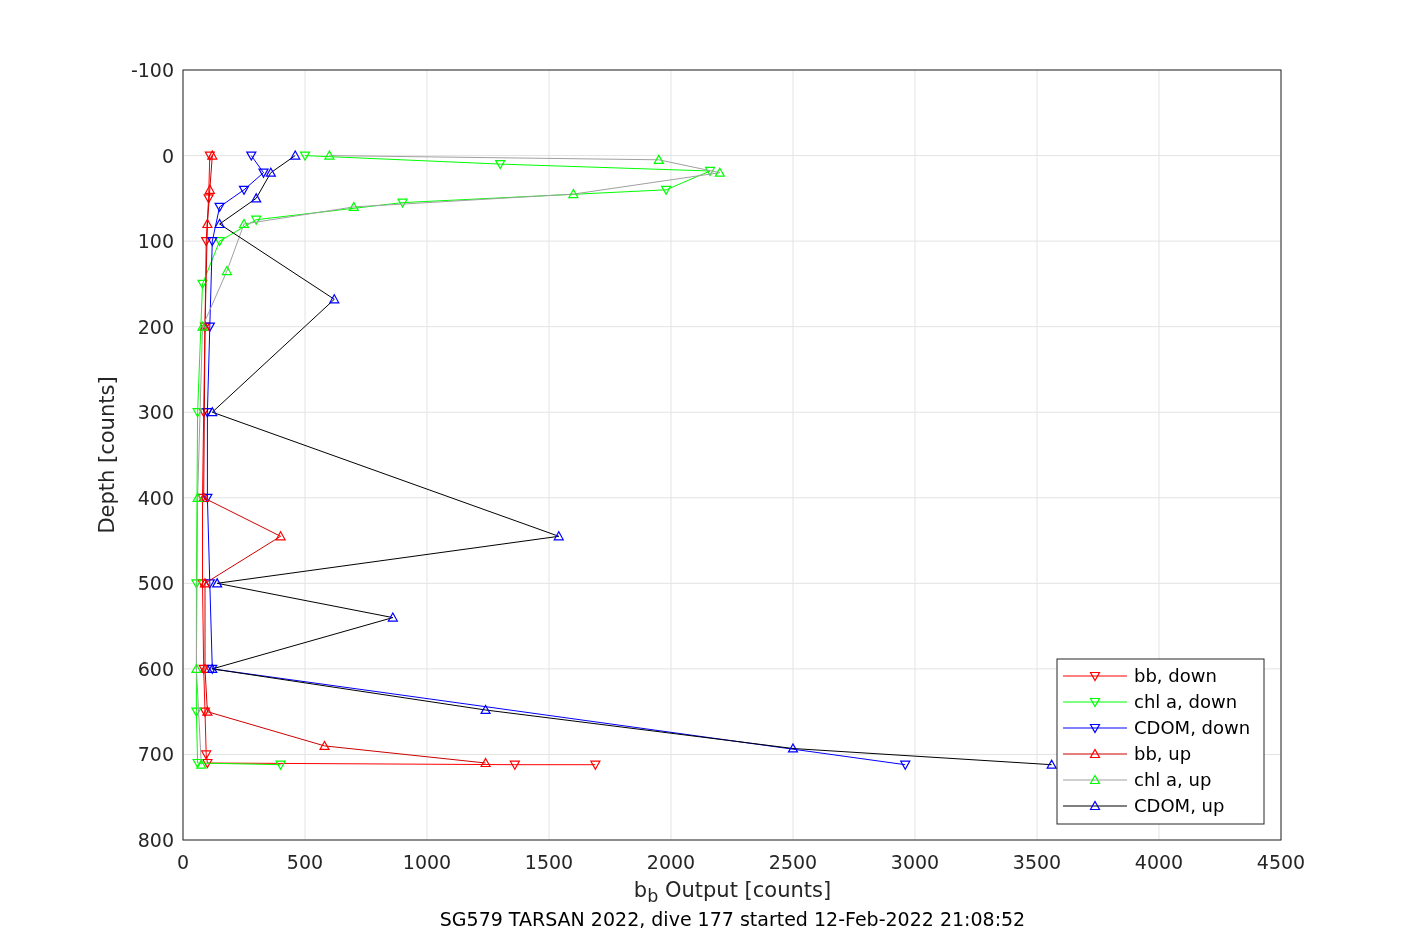 Image resolution: width=1417 pixels, height=945 pixels. I want to click on tick-label: 200, so click(155, 326).